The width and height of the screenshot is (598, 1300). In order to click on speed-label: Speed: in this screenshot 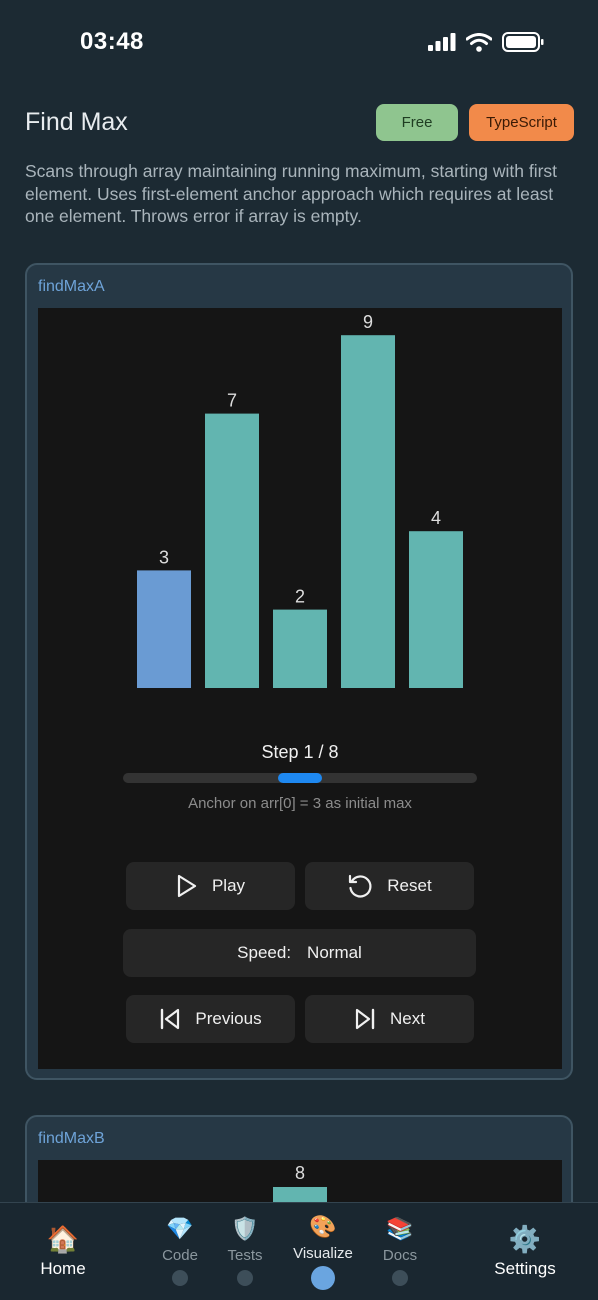, I will do `click(264, 952)`.